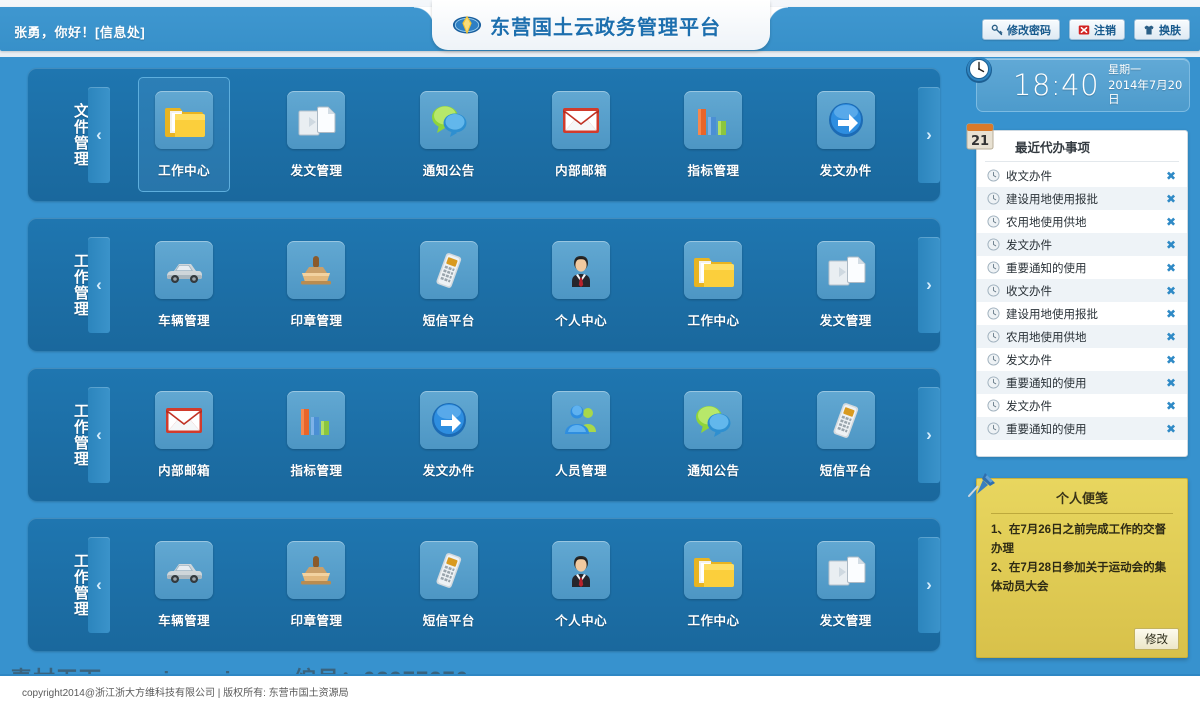  I want to click on module-tile-label: 工作中心, so click(184, 170).